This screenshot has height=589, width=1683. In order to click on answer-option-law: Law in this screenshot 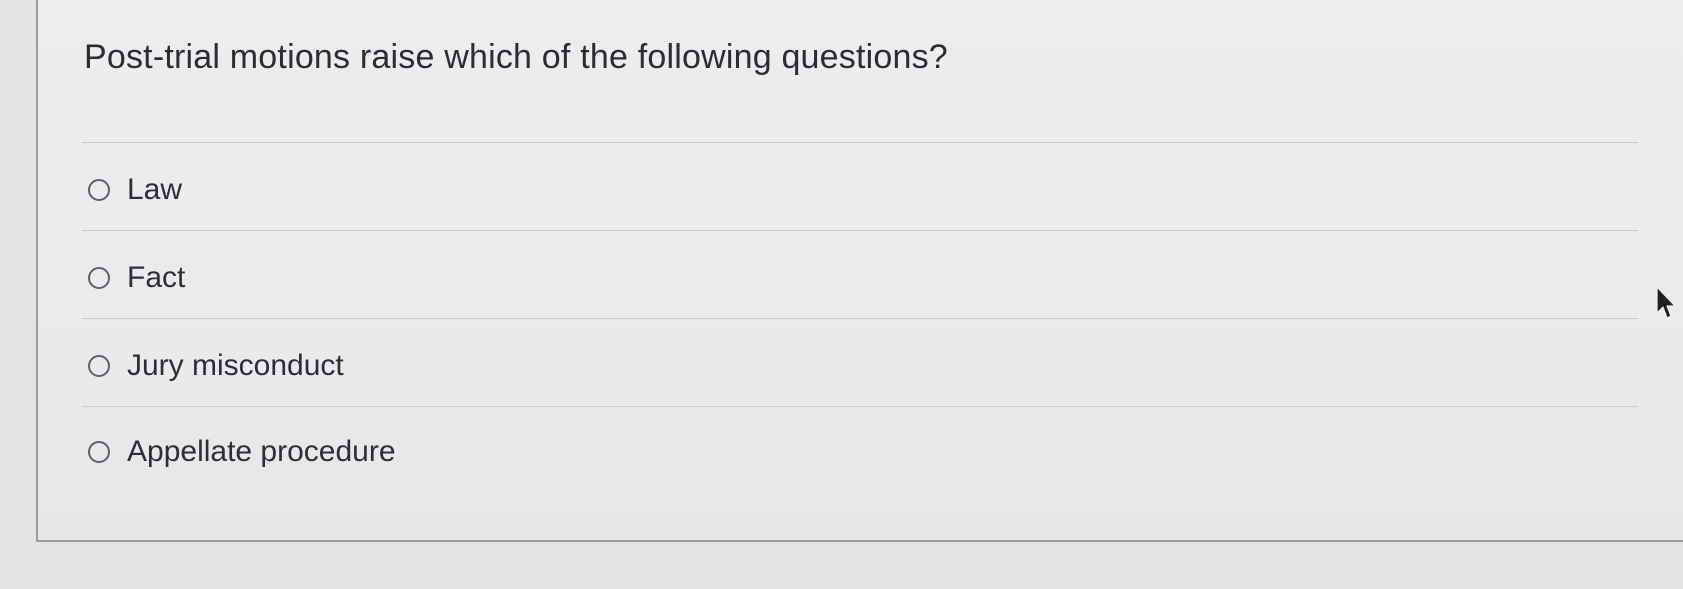, I will do `click(135, 190)`.